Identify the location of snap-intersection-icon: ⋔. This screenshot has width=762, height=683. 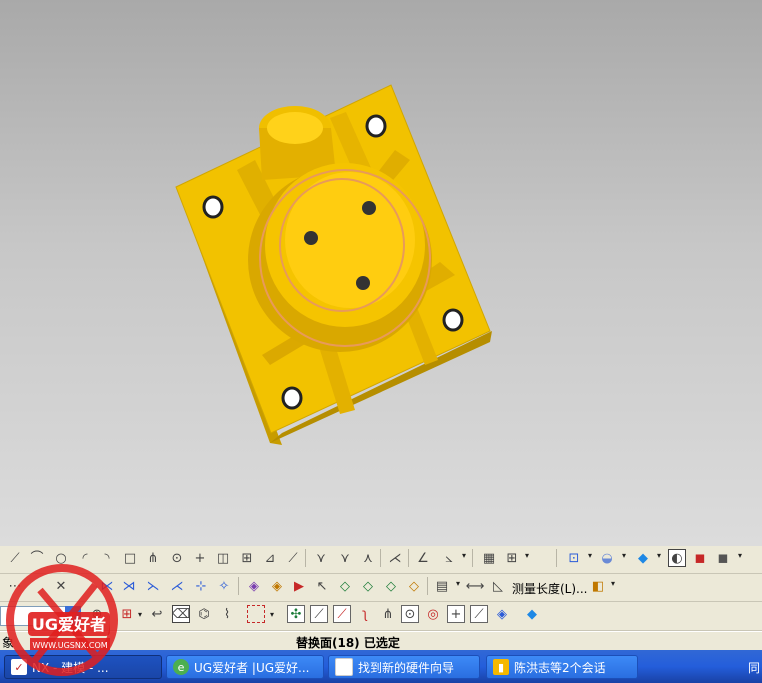
(388, 614).